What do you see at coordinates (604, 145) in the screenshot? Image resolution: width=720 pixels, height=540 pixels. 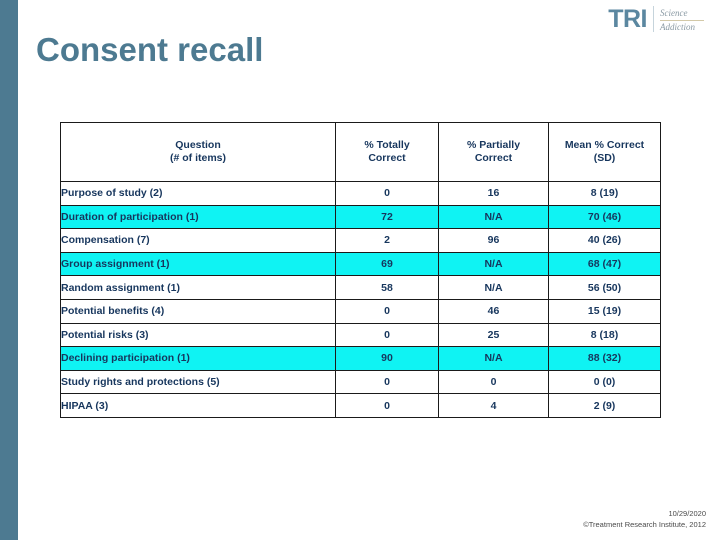 I see `column-header-mean-line1: Mean % Correct` at bounding box center [604, 145].